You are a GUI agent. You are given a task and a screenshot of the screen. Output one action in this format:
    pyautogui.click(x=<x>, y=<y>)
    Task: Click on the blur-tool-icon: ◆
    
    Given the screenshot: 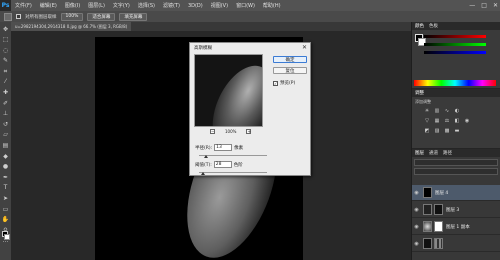 What is the action you would take?
    pyautogui.click(x=5, y=156)
    